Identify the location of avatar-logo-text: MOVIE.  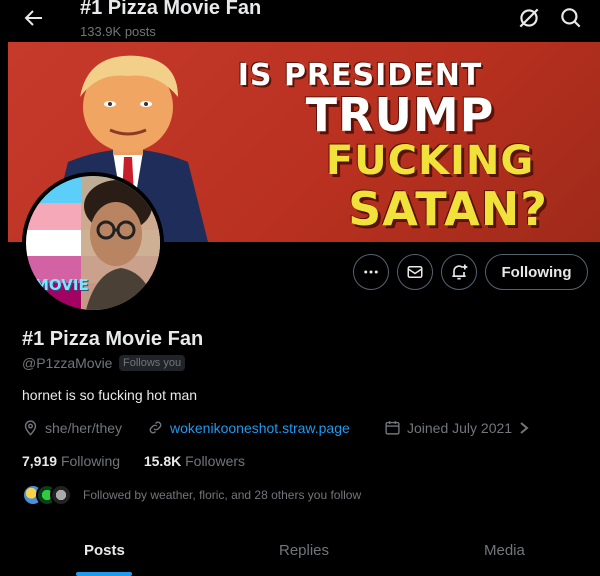
(61, 285).